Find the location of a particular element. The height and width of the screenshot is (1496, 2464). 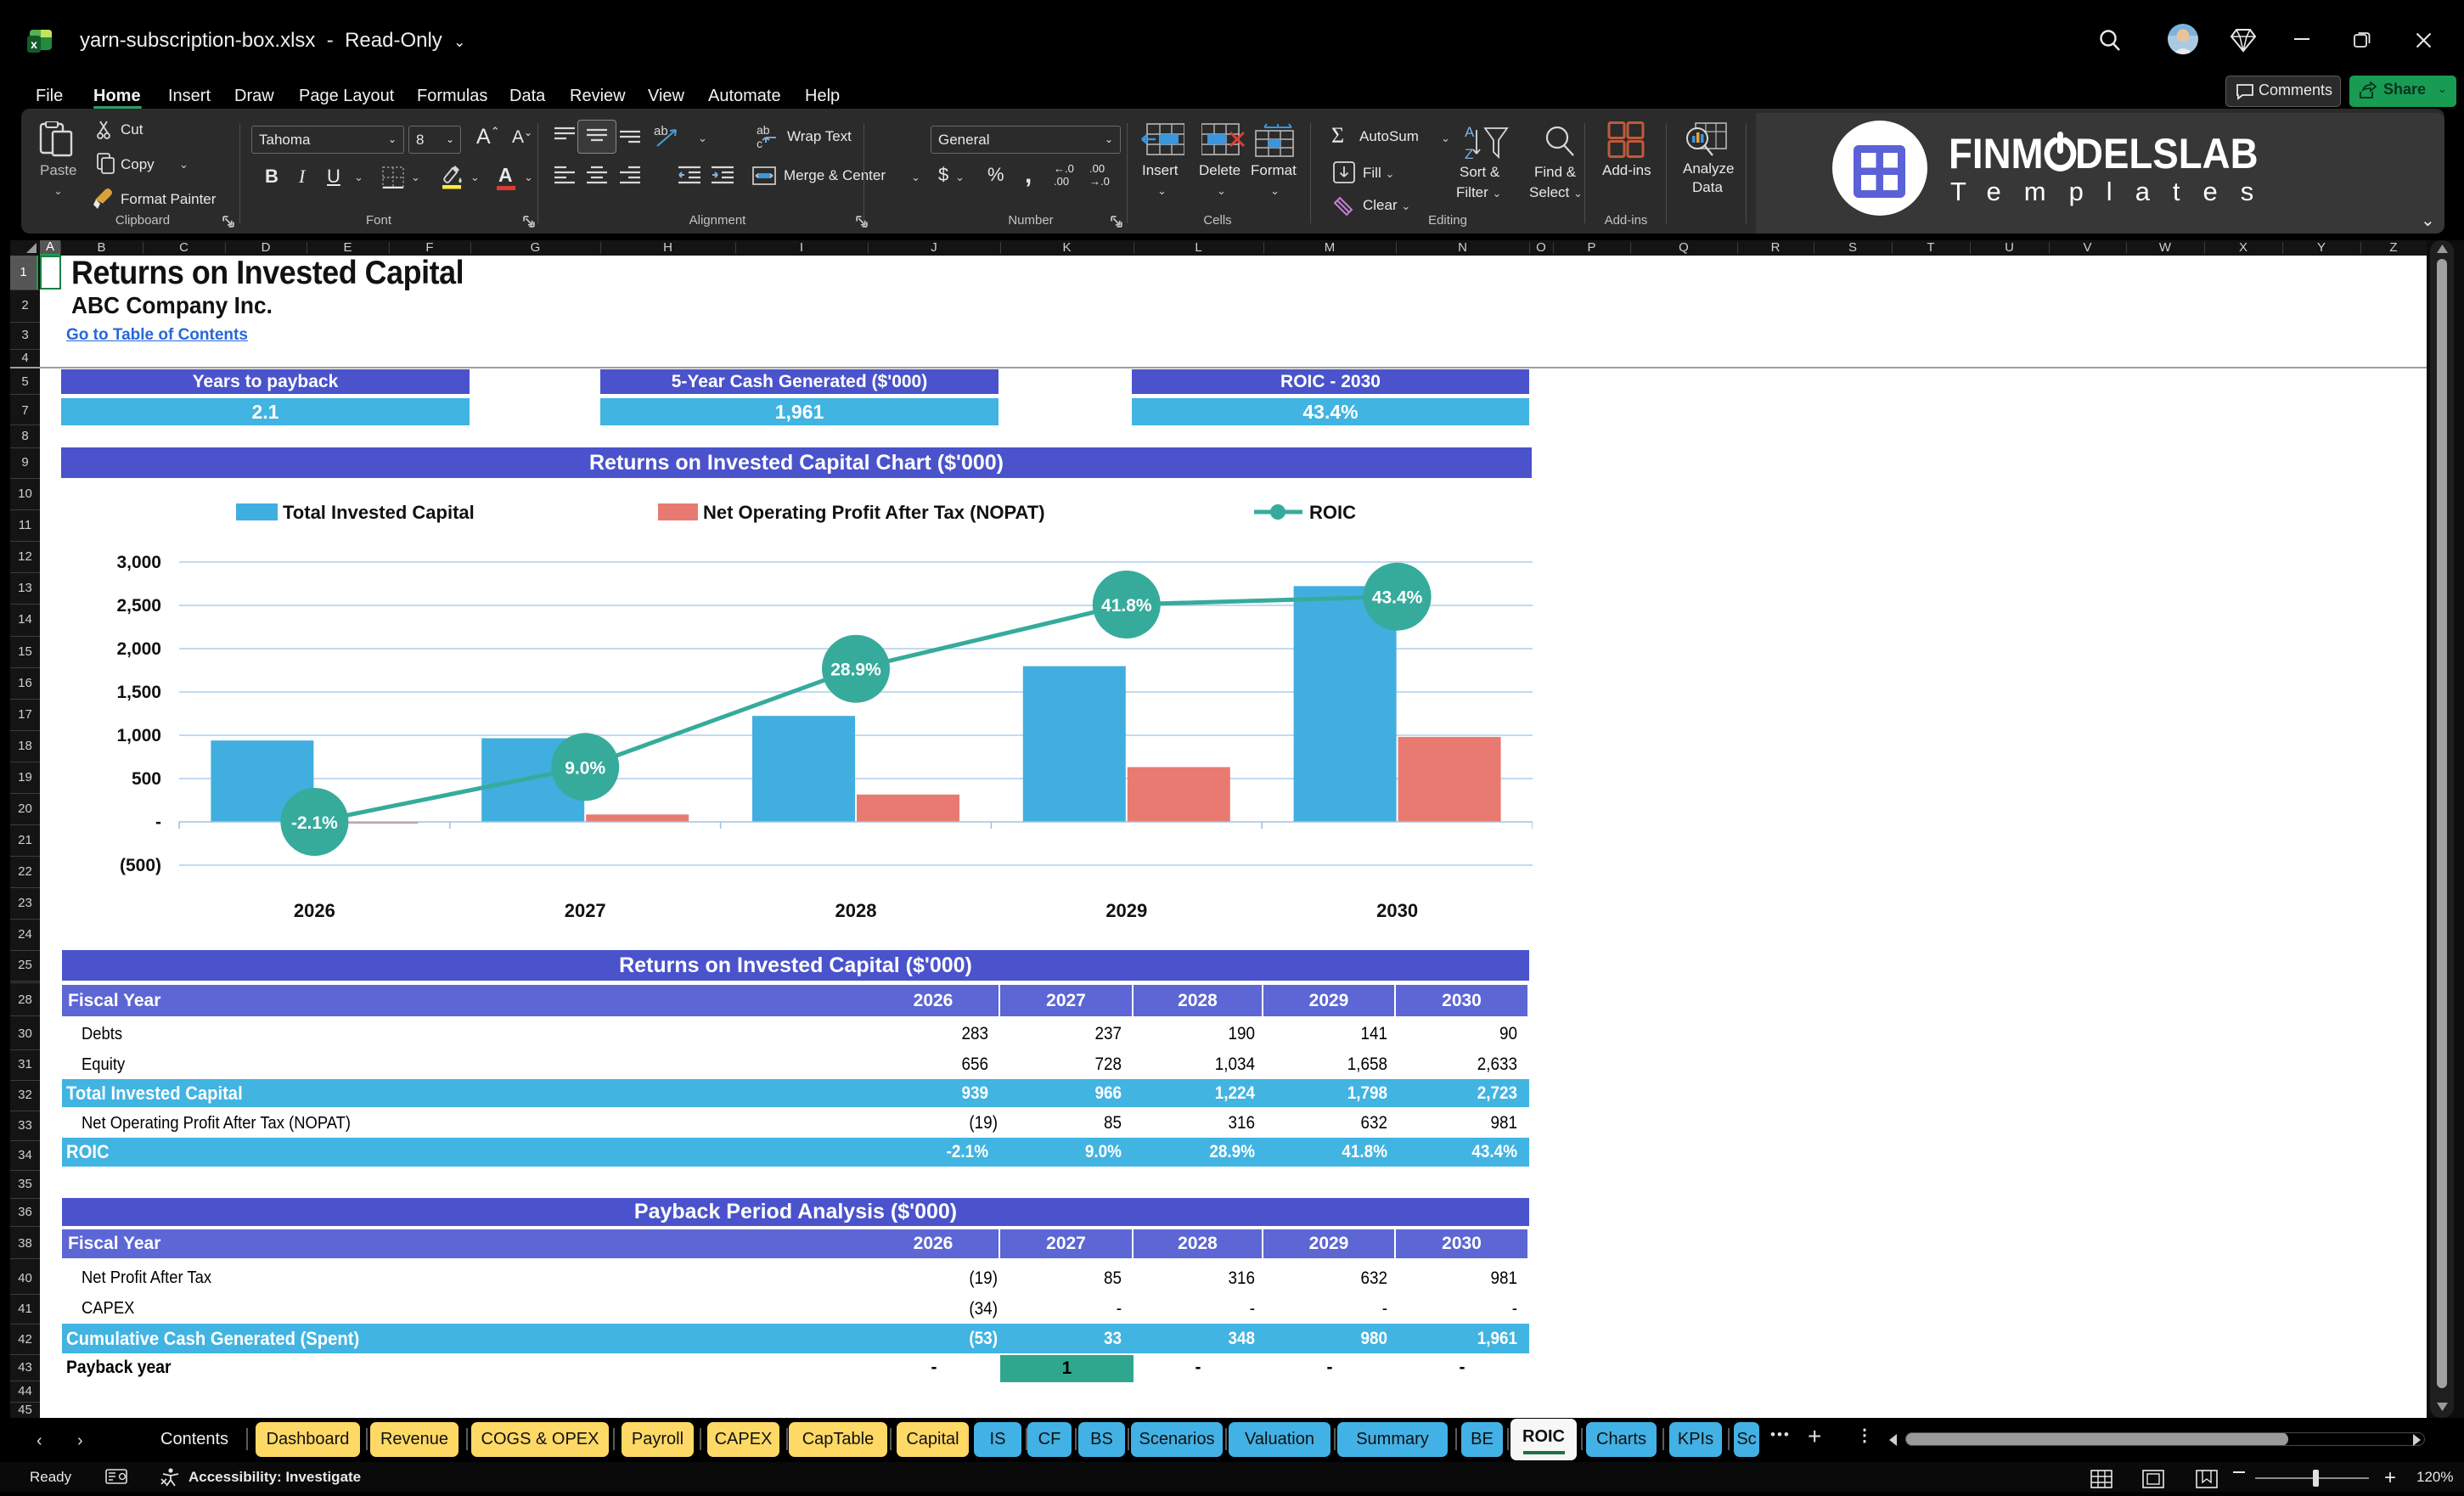

svg-text: 2026 is located at coordinates (314, 910).